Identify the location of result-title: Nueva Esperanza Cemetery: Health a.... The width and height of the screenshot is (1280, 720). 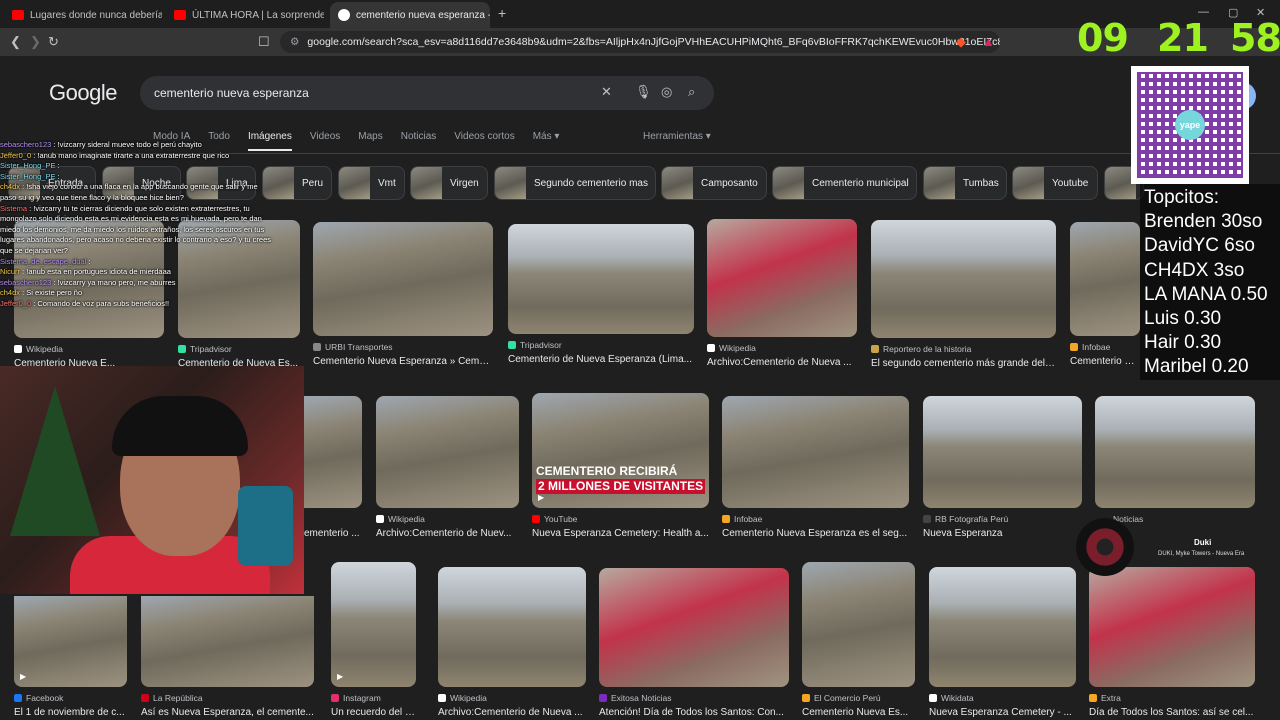
(620, 533).